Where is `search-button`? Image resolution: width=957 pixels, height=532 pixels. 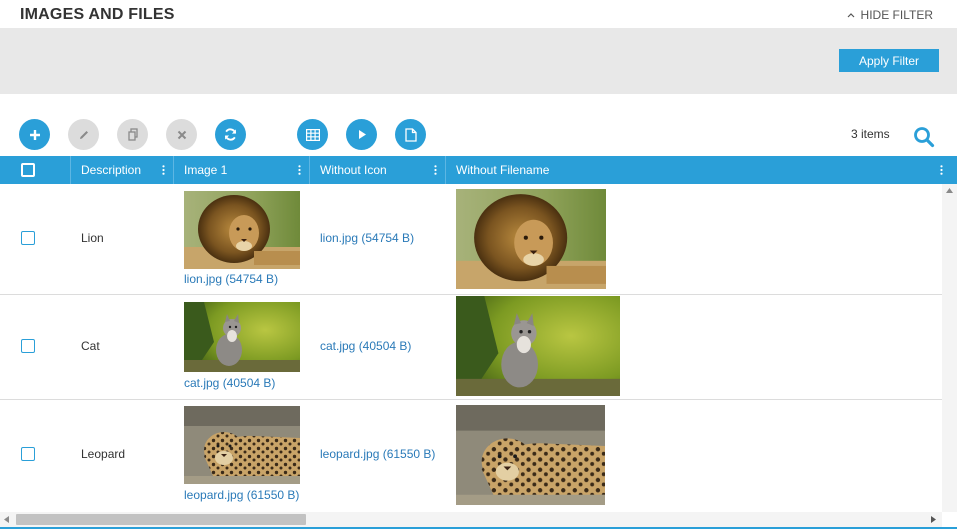
search-button is located at coordinates (924, 137).